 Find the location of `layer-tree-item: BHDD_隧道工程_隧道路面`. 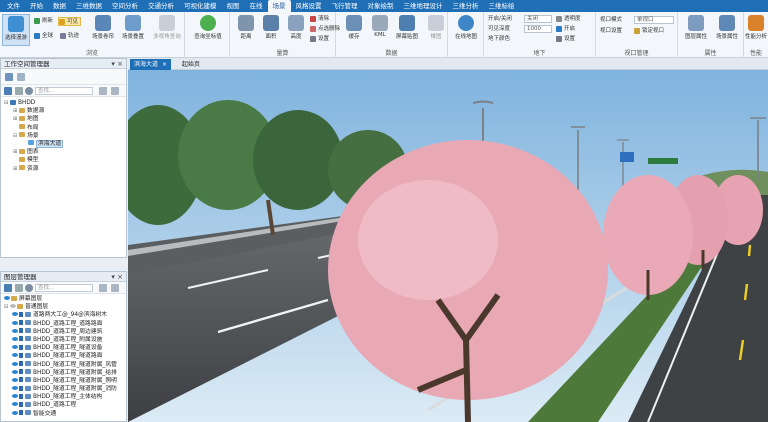

layer-tree-item: BHDD_隧道工程_隧道路面 is located at coordinates (63, 356).